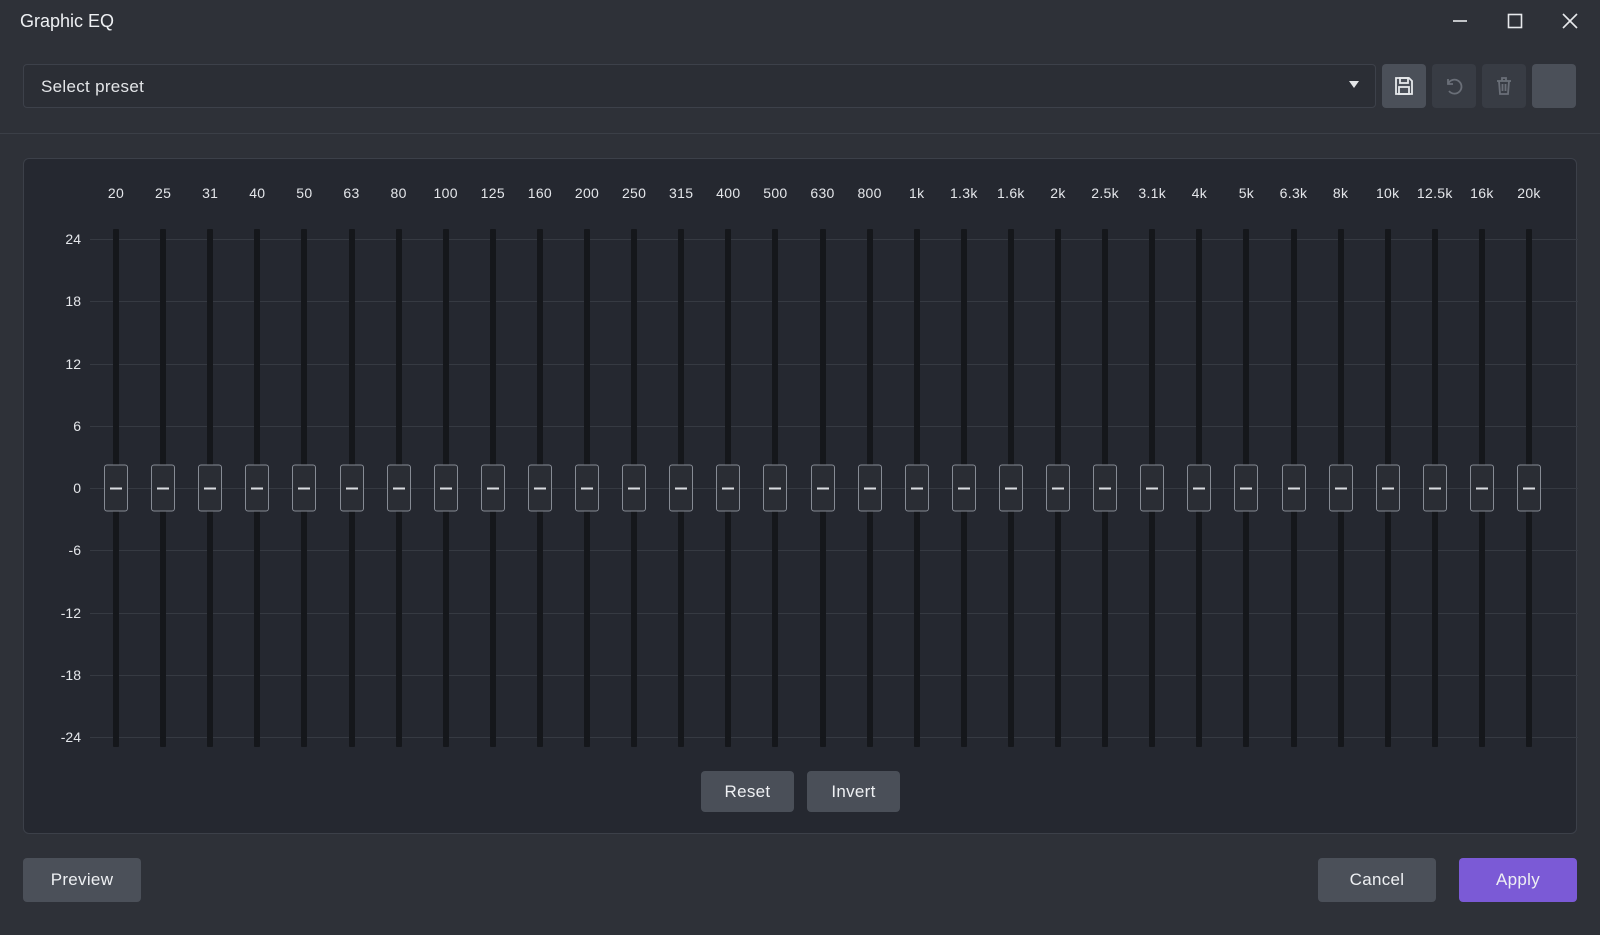 This screenshot has width=1600, height=935. I want to click on band-frequency-label: 2k, so click(1058, 193).